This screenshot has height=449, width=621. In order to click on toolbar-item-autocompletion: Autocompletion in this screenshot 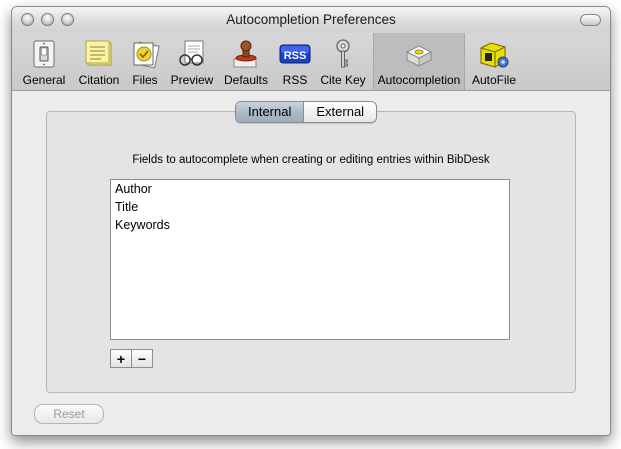, I will do `click(419, 61)`.